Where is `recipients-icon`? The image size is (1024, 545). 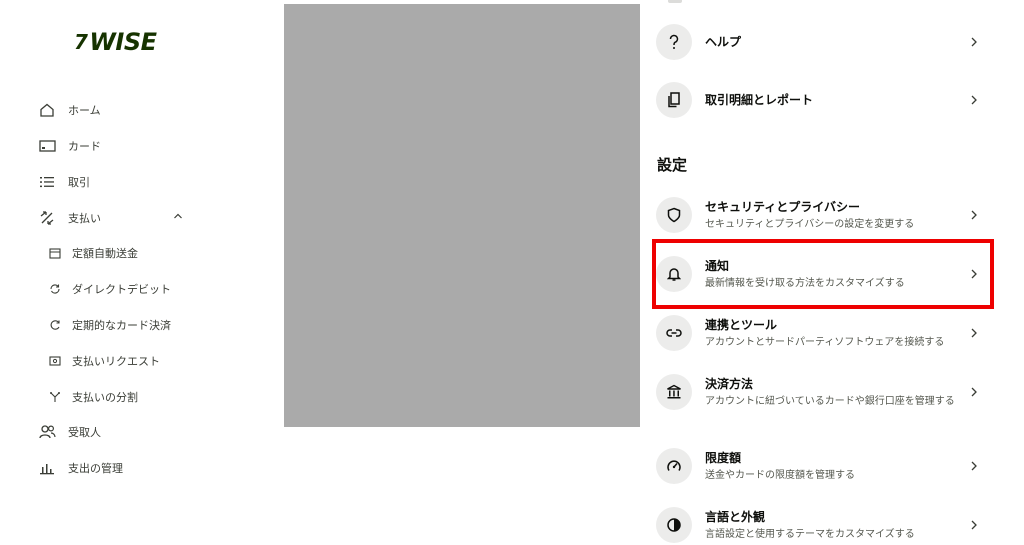
recipients-icon is located at coordinates (47, 432).